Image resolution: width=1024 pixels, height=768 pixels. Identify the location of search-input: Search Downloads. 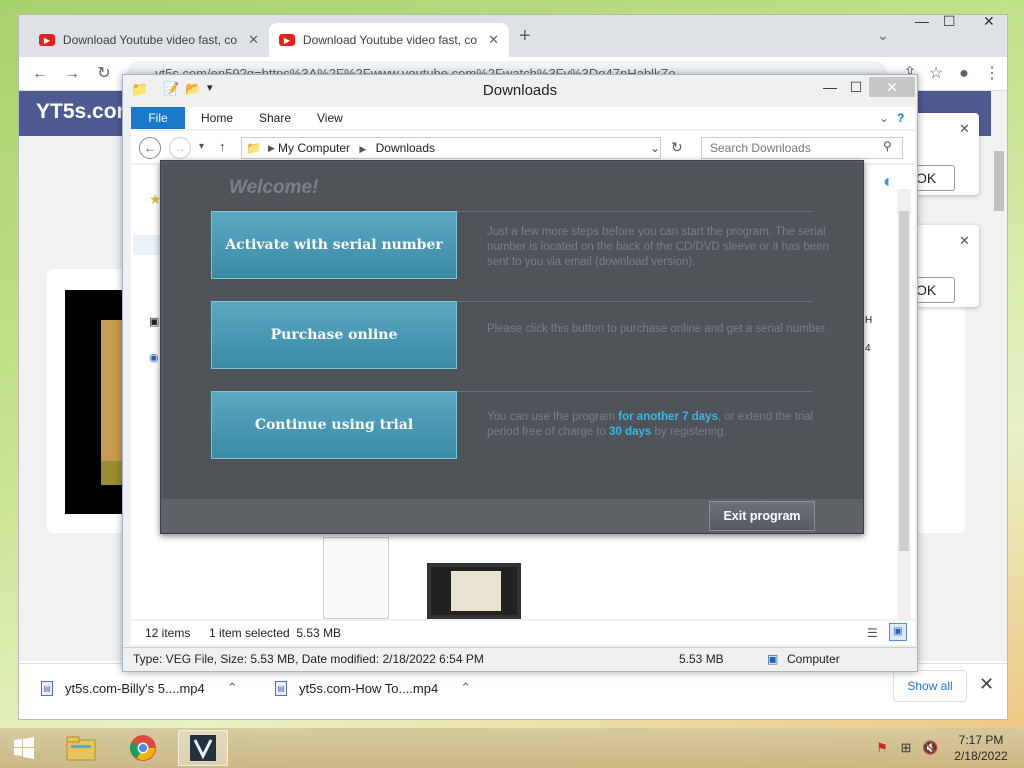
(802, 148).